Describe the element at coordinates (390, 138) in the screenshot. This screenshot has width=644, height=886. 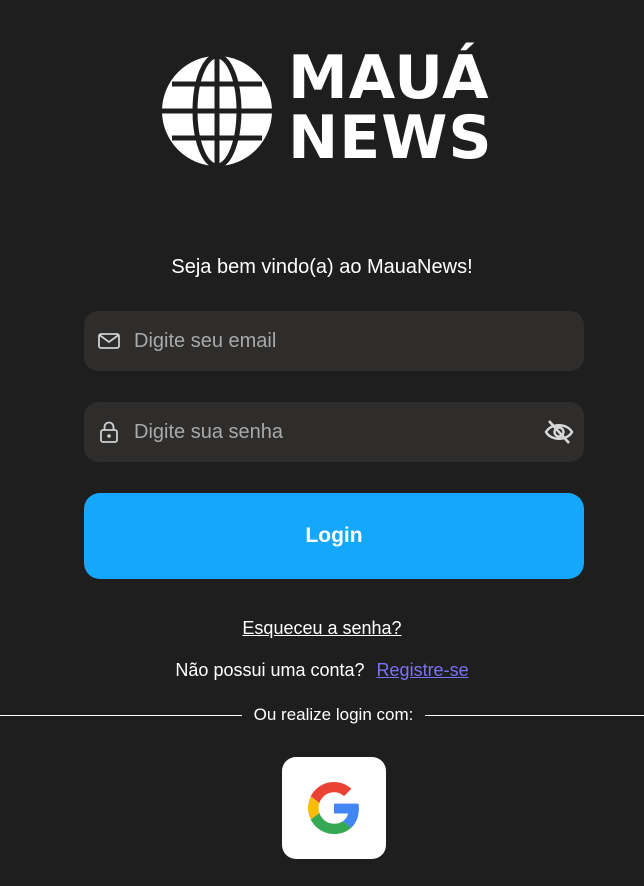
I see `logo-line-2: NEWS` at that location.